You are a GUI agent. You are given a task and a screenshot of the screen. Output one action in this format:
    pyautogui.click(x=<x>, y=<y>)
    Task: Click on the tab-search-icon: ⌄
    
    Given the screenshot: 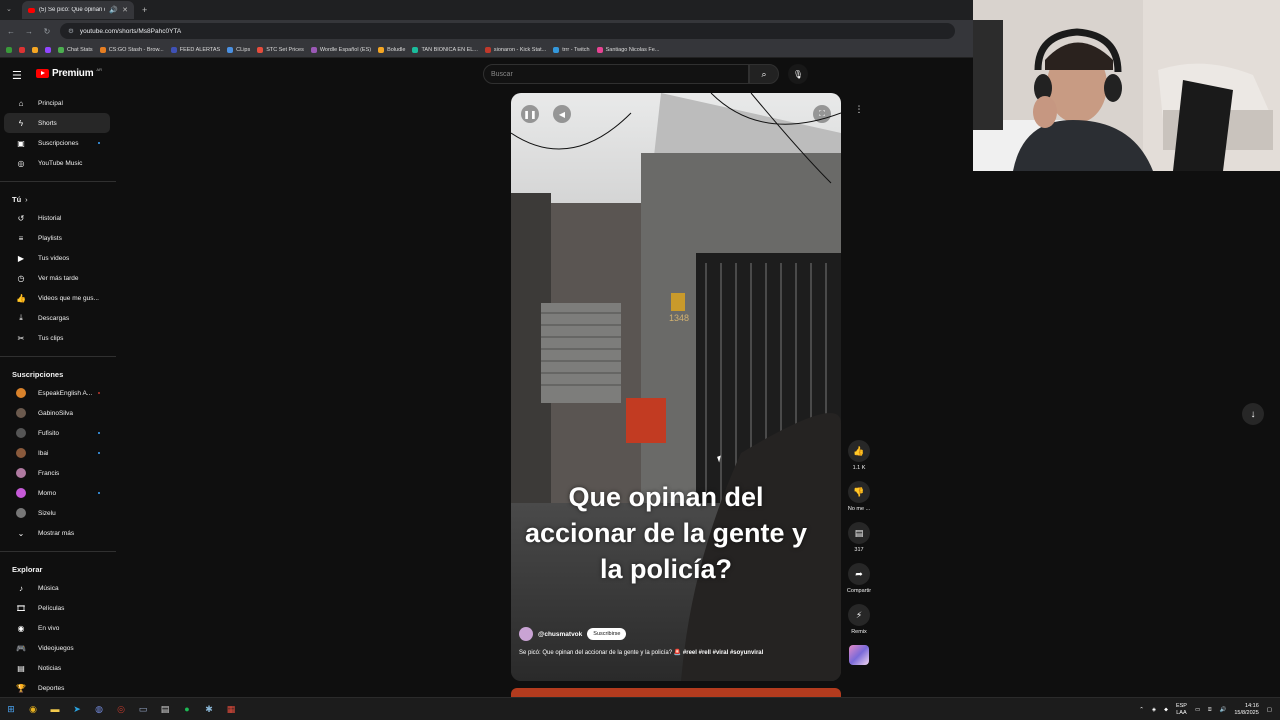 What is the action you would take?
    pyautogui.click(x=9, y=9)
    